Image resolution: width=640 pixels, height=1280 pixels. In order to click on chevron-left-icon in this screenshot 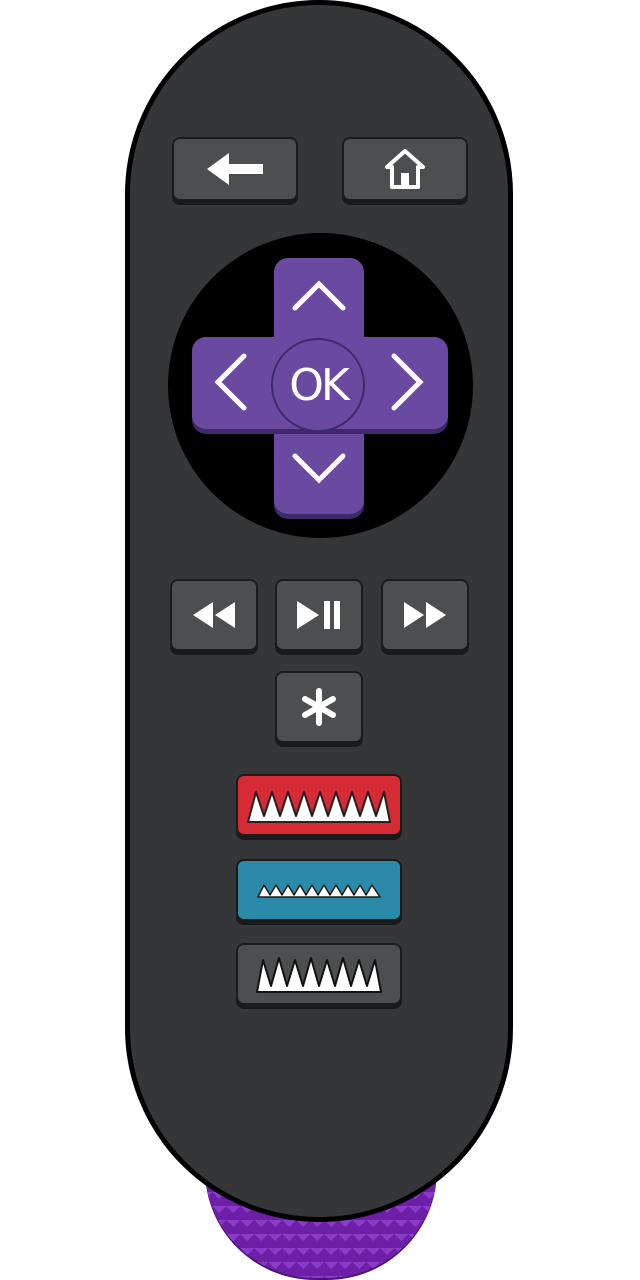, I will do `click(230, 382)`.